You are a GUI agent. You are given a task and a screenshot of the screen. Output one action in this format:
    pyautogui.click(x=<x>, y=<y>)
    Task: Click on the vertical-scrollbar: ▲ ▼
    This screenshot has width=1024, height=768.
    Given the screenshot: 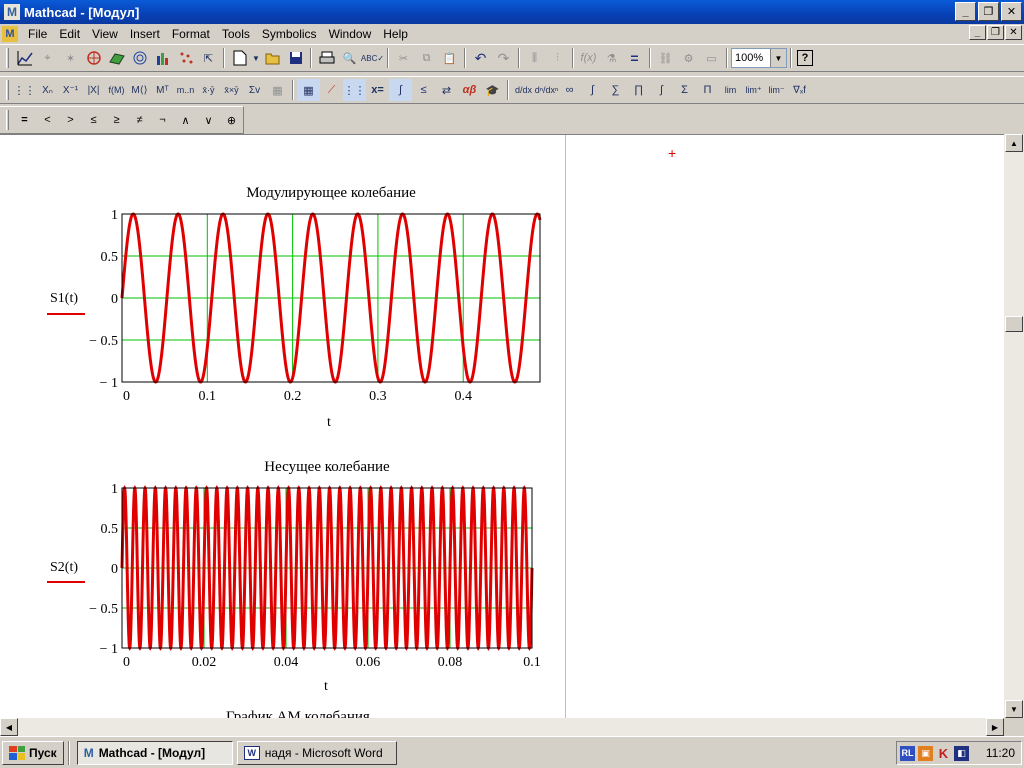 What is the action you would take?
    pyautogui.click(x=1014, y=426)
    